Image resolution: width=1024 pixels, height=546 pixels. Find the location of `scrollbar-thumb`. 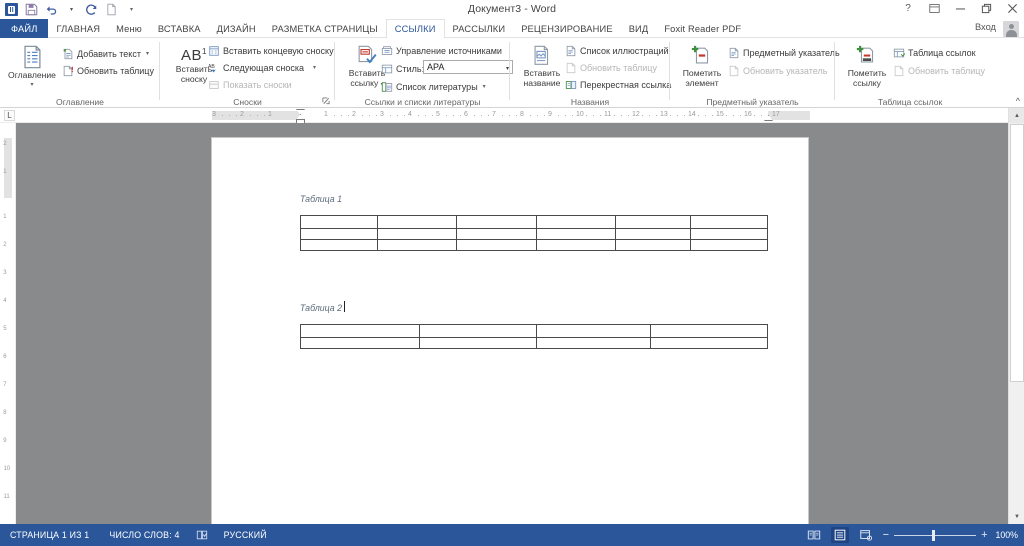

scrollbar-thumb is located at coordinates (1017, 253).